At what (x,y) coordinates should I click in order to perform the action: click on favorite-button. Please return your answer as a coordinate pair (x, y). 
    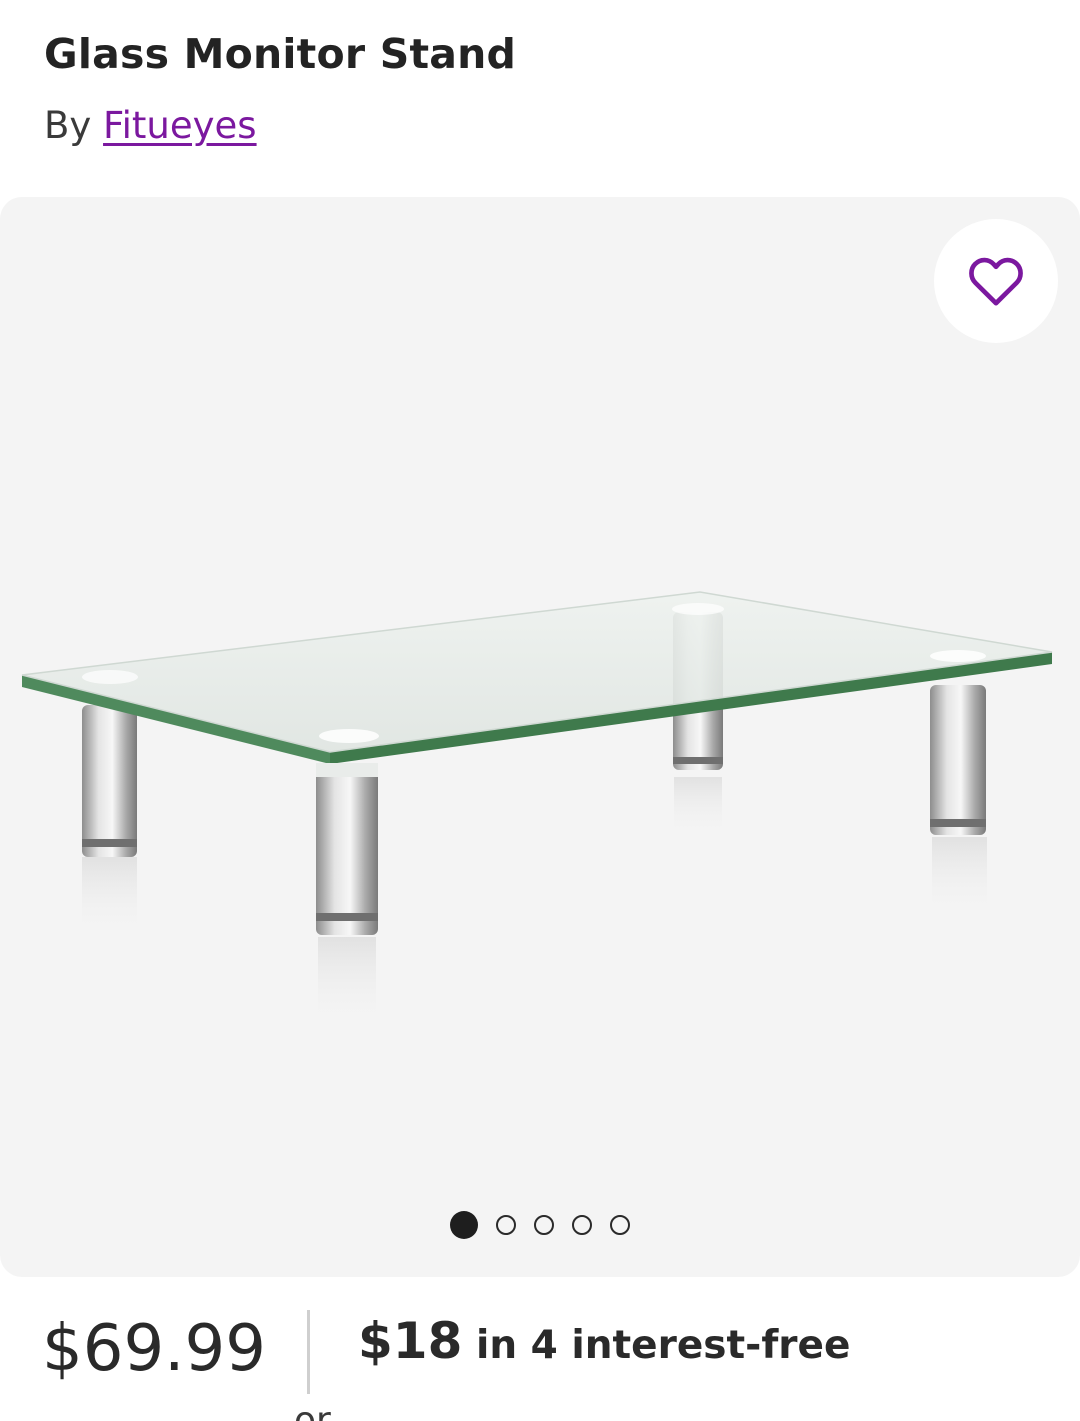
    Looking at the image, I should click on (996, 281).